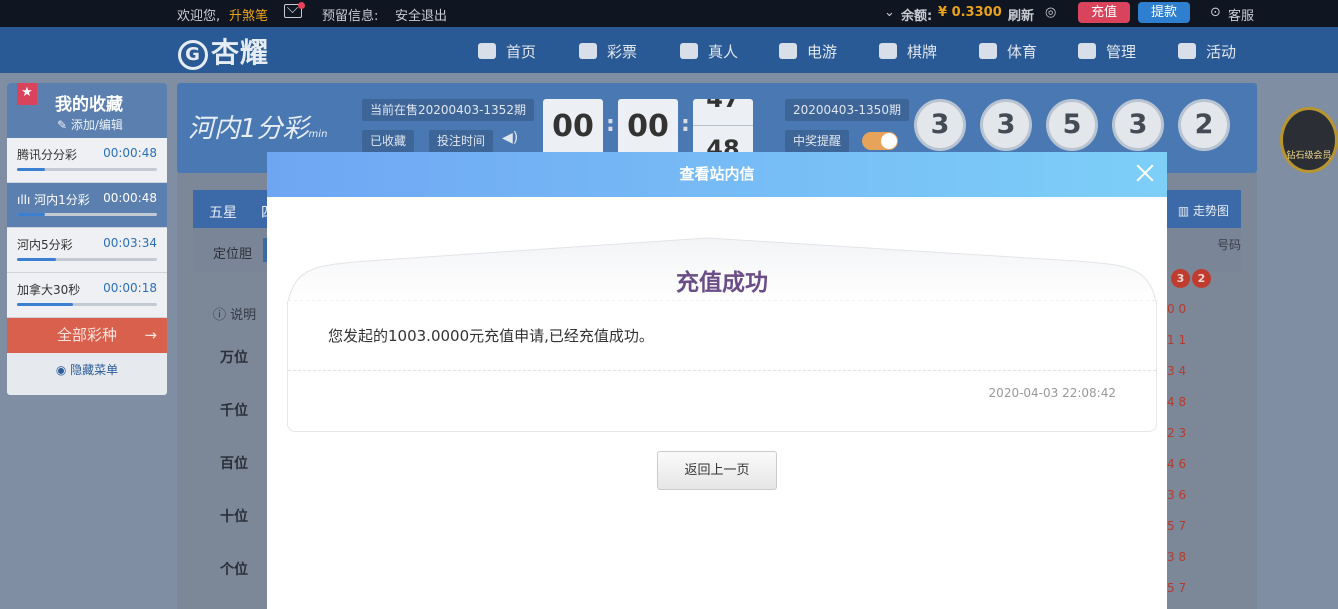 The height and width of the screenshot is (609, 1338). I want to click on message-timestamp: 2020-04-03 22:08:42, so click(1052, 393).